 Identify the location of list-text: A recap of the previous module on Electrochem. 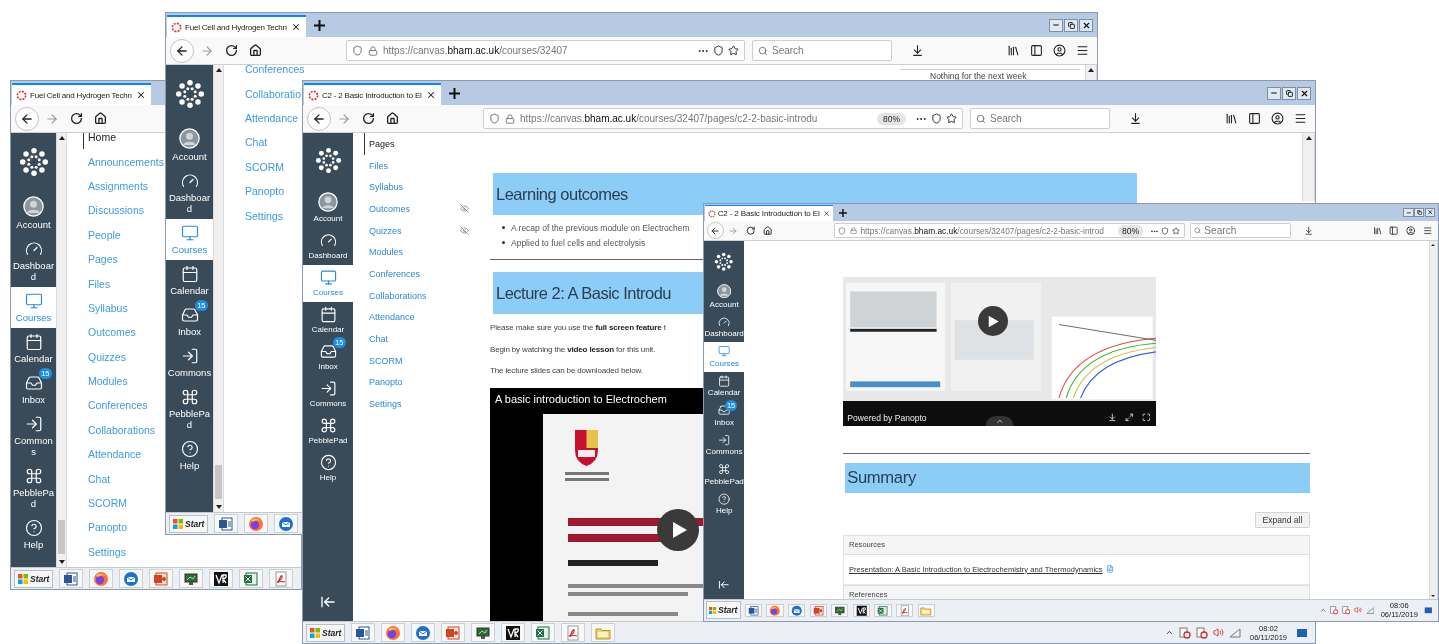
(600, 227).